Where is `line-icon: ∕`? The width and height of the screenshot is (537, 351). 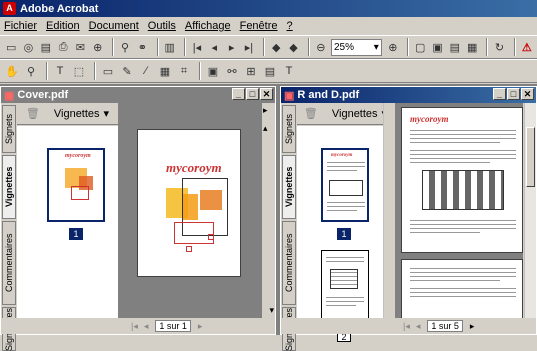
line-icon: ∕ is located at coordinates (146, 71).